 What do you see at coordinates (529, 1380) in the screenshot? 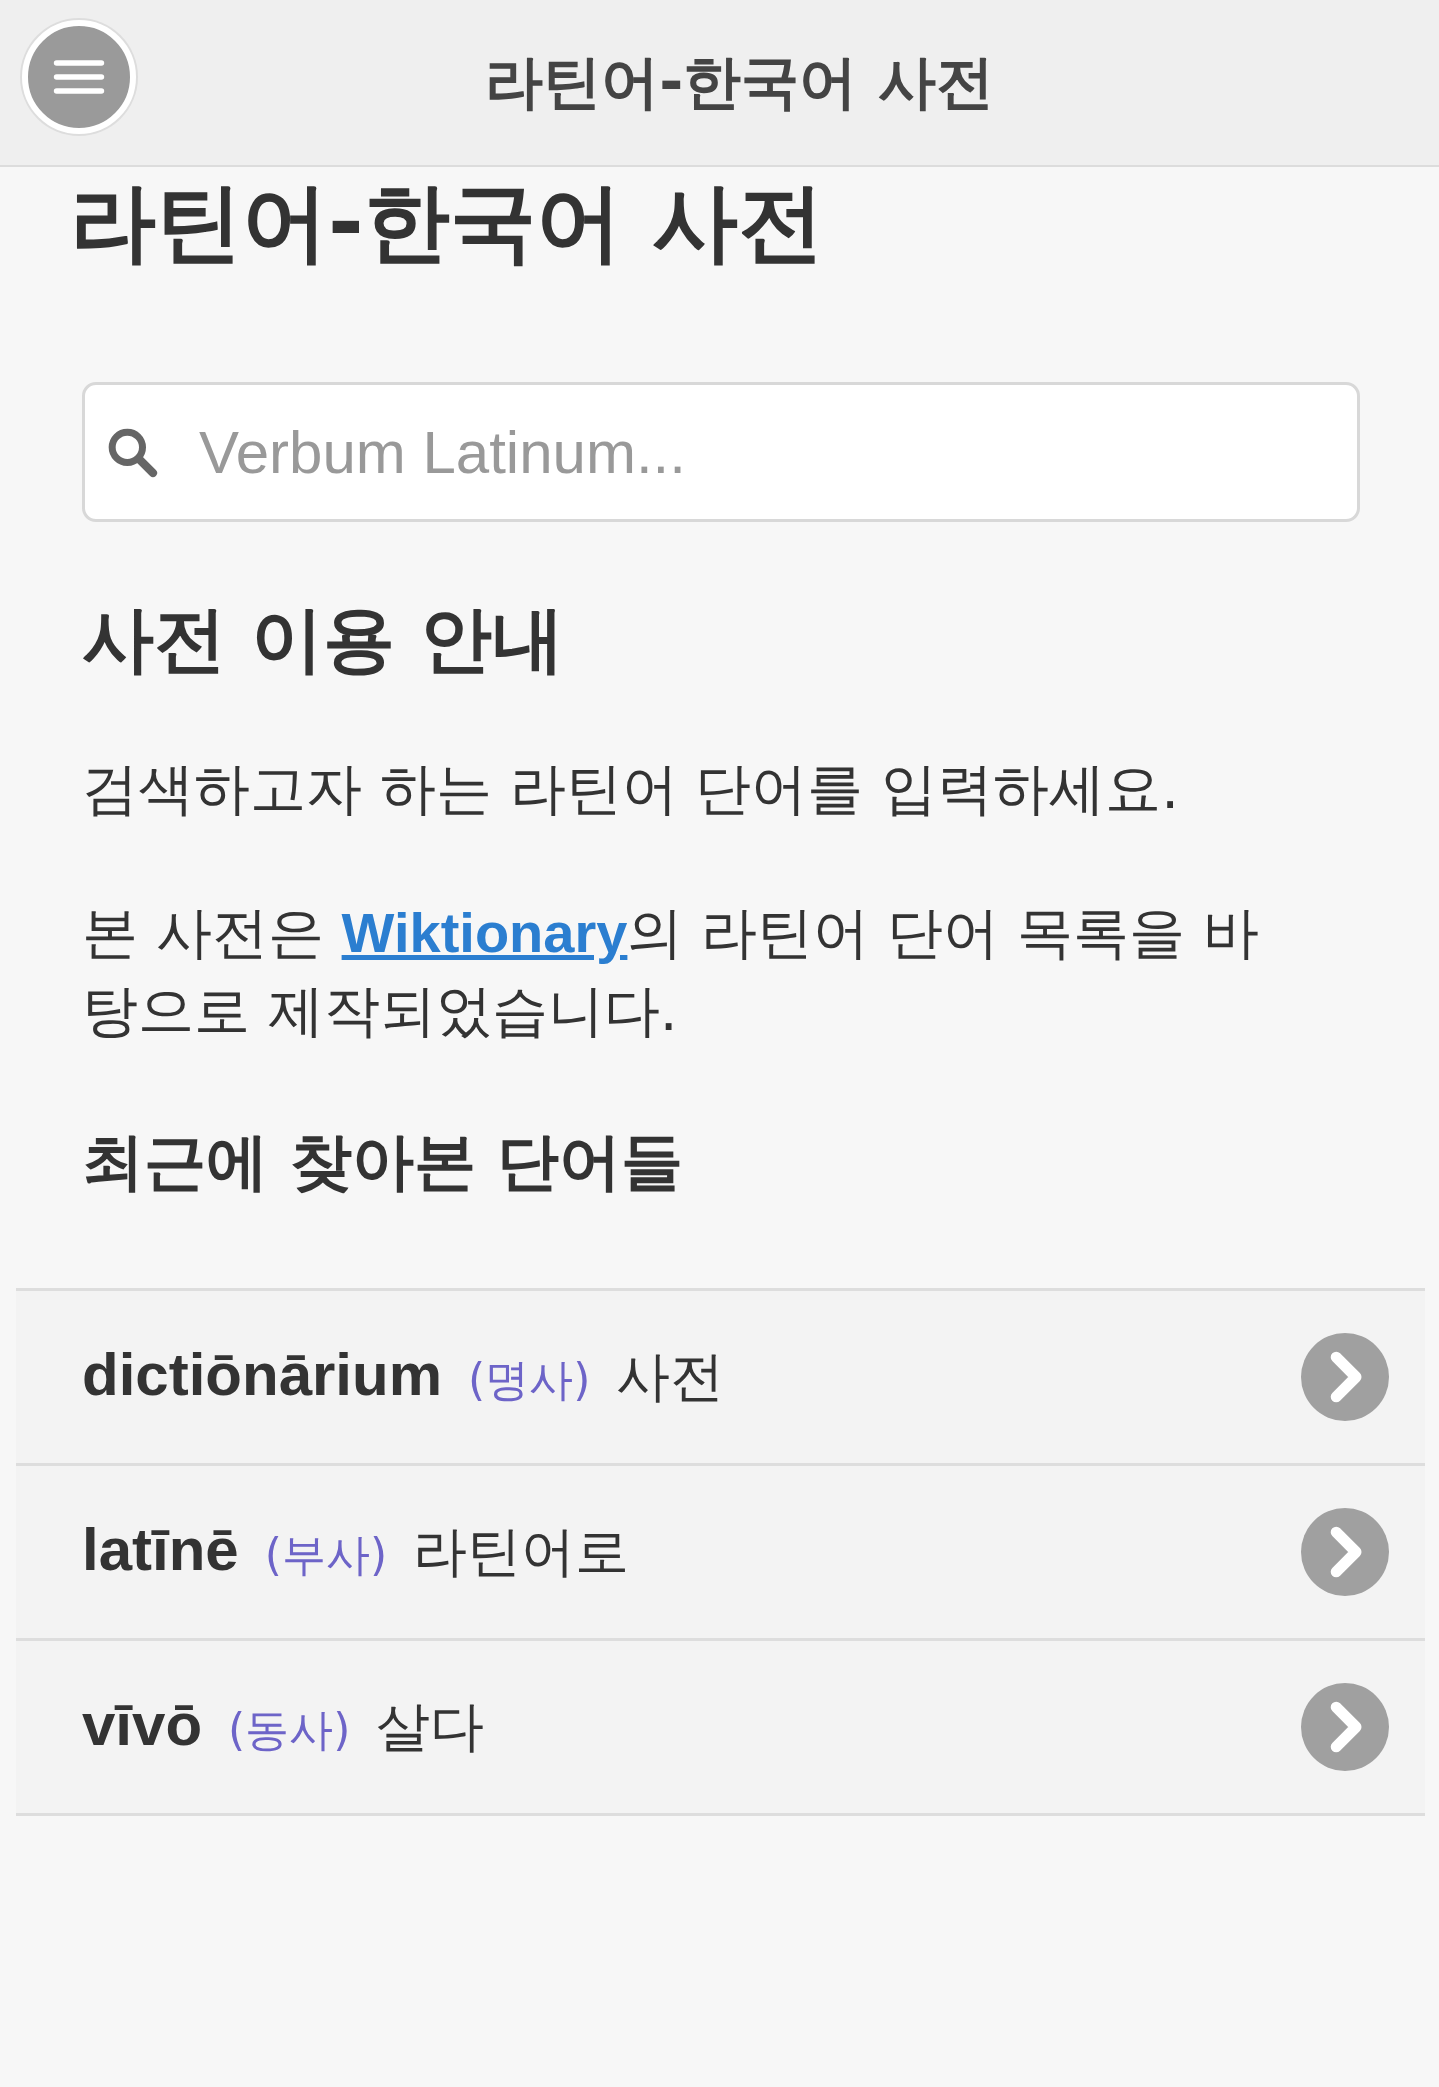
I see `part-of-speech: (명사)` at bounding box center [529, 1380].